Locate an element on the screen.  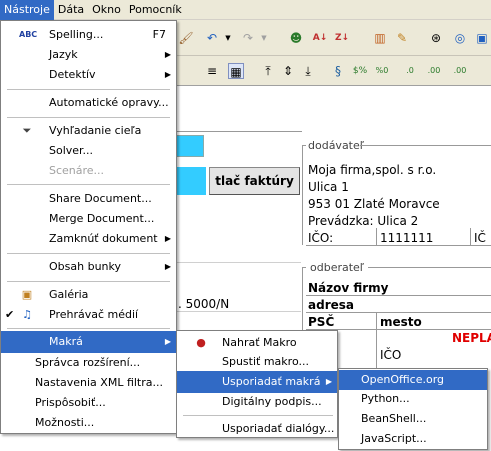
checkmark-icon: ✔ is located at coordinates (10, 314).